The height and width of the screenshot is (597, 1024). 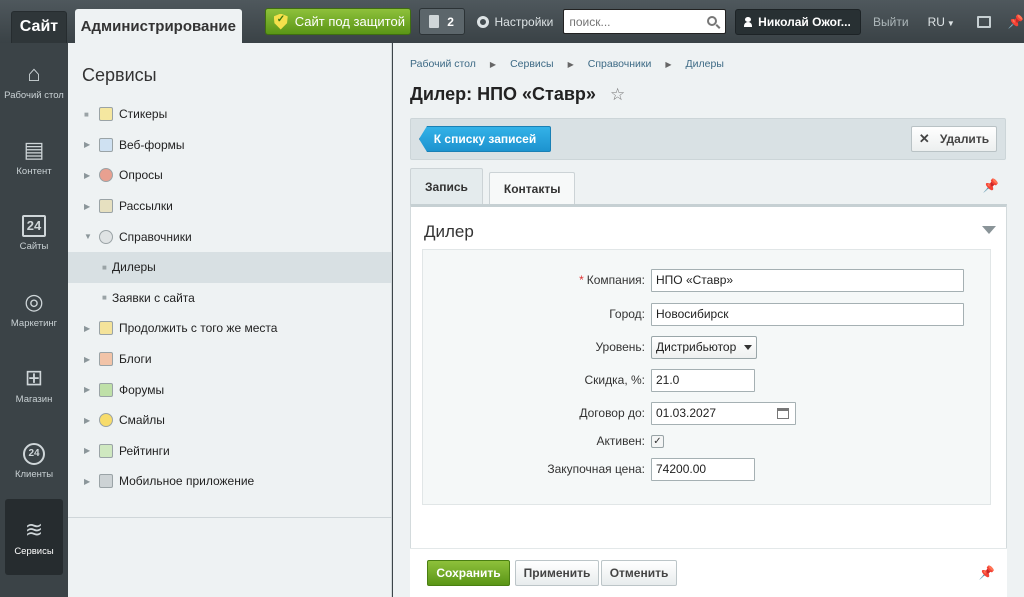 I want to click on form-row-city: Город: Новосибирск, so click(x=707, y=314).